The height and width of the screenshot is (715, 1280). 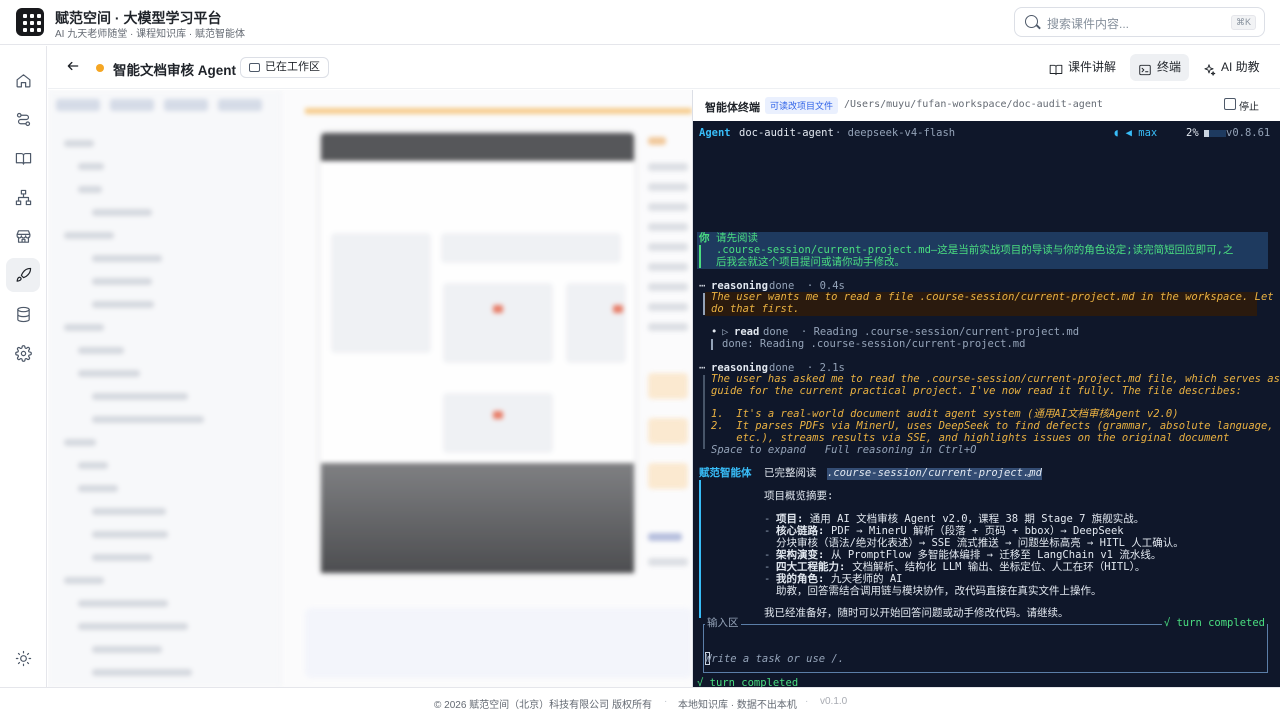 What do you see at coordinates (1031, 21) in the screenshot?
I see `search-icon` at bounding box center [1031, 21].